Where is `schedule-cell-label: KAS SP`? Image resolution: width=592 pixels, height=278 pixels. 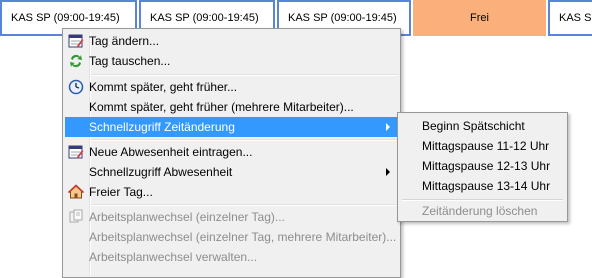
schedule-cell-label: KAS SP is located at coordinates (575, 18).